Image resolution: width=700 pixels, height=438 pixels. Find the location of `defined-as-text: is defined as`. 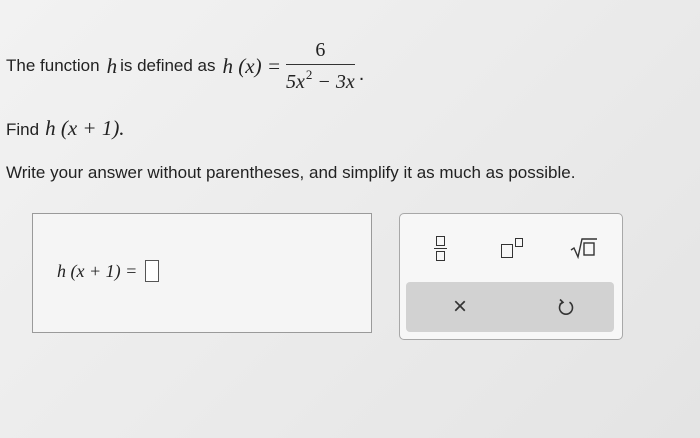

defined-as-text: is defined as is located at coordinates (168, 65).